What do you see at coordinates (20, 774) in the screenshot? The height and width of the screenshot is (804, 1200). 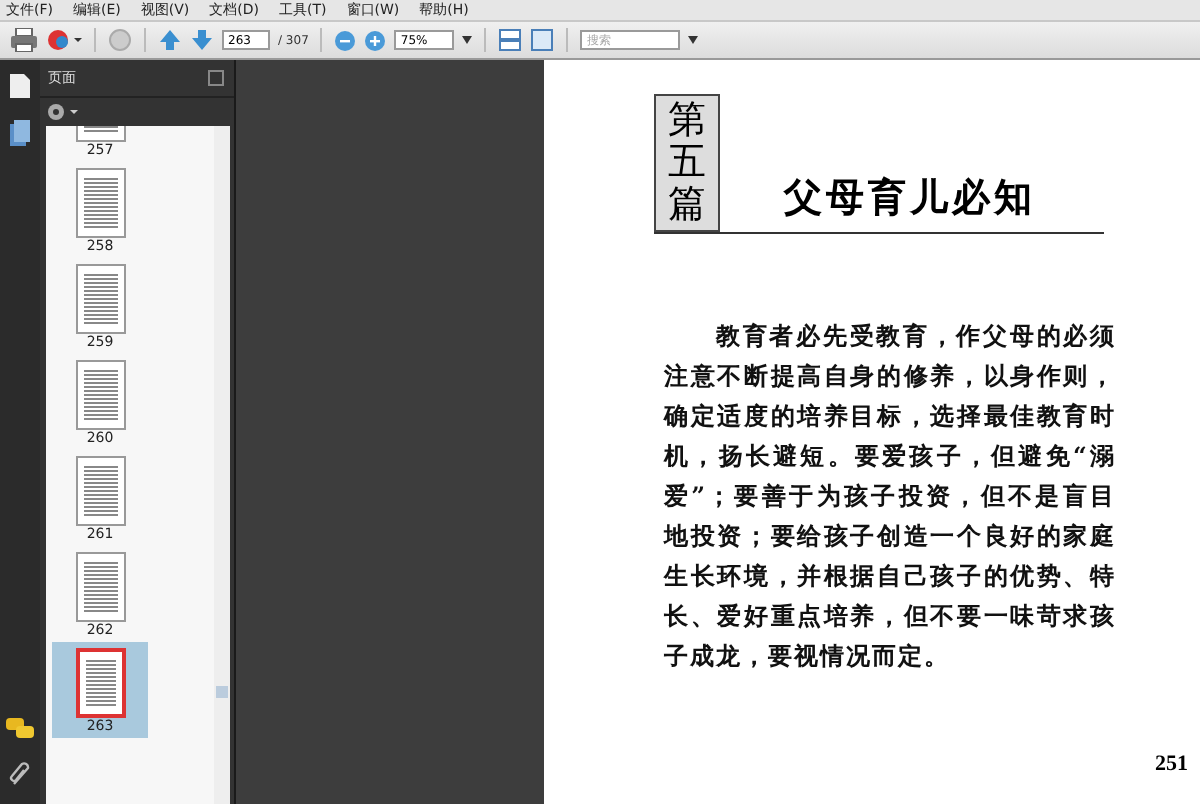 I see `paperclip-icon` at bounding box center [20, 774].